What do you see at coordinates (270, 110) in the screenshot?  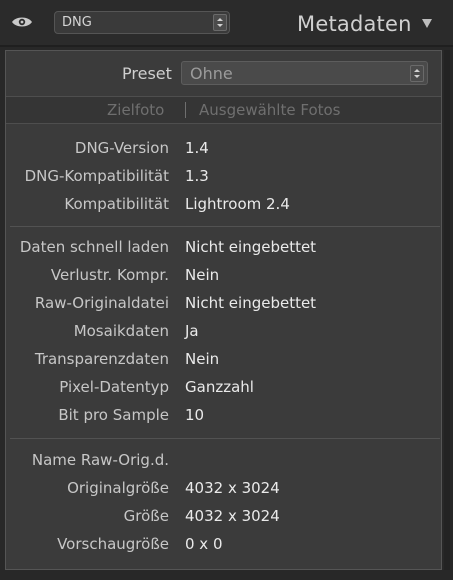 I see `tab-selected-photos: Ausgewählte Fotos` at bounding box center [270, 110].